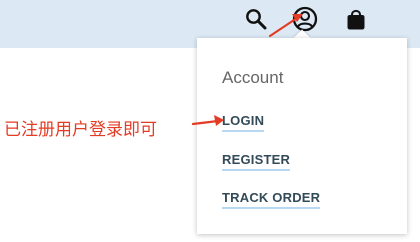 The height and width of the screenshot is (242, 420). Describe the element at coordinates (256, 19) in the screenshot. I see `search-icon` at that location.